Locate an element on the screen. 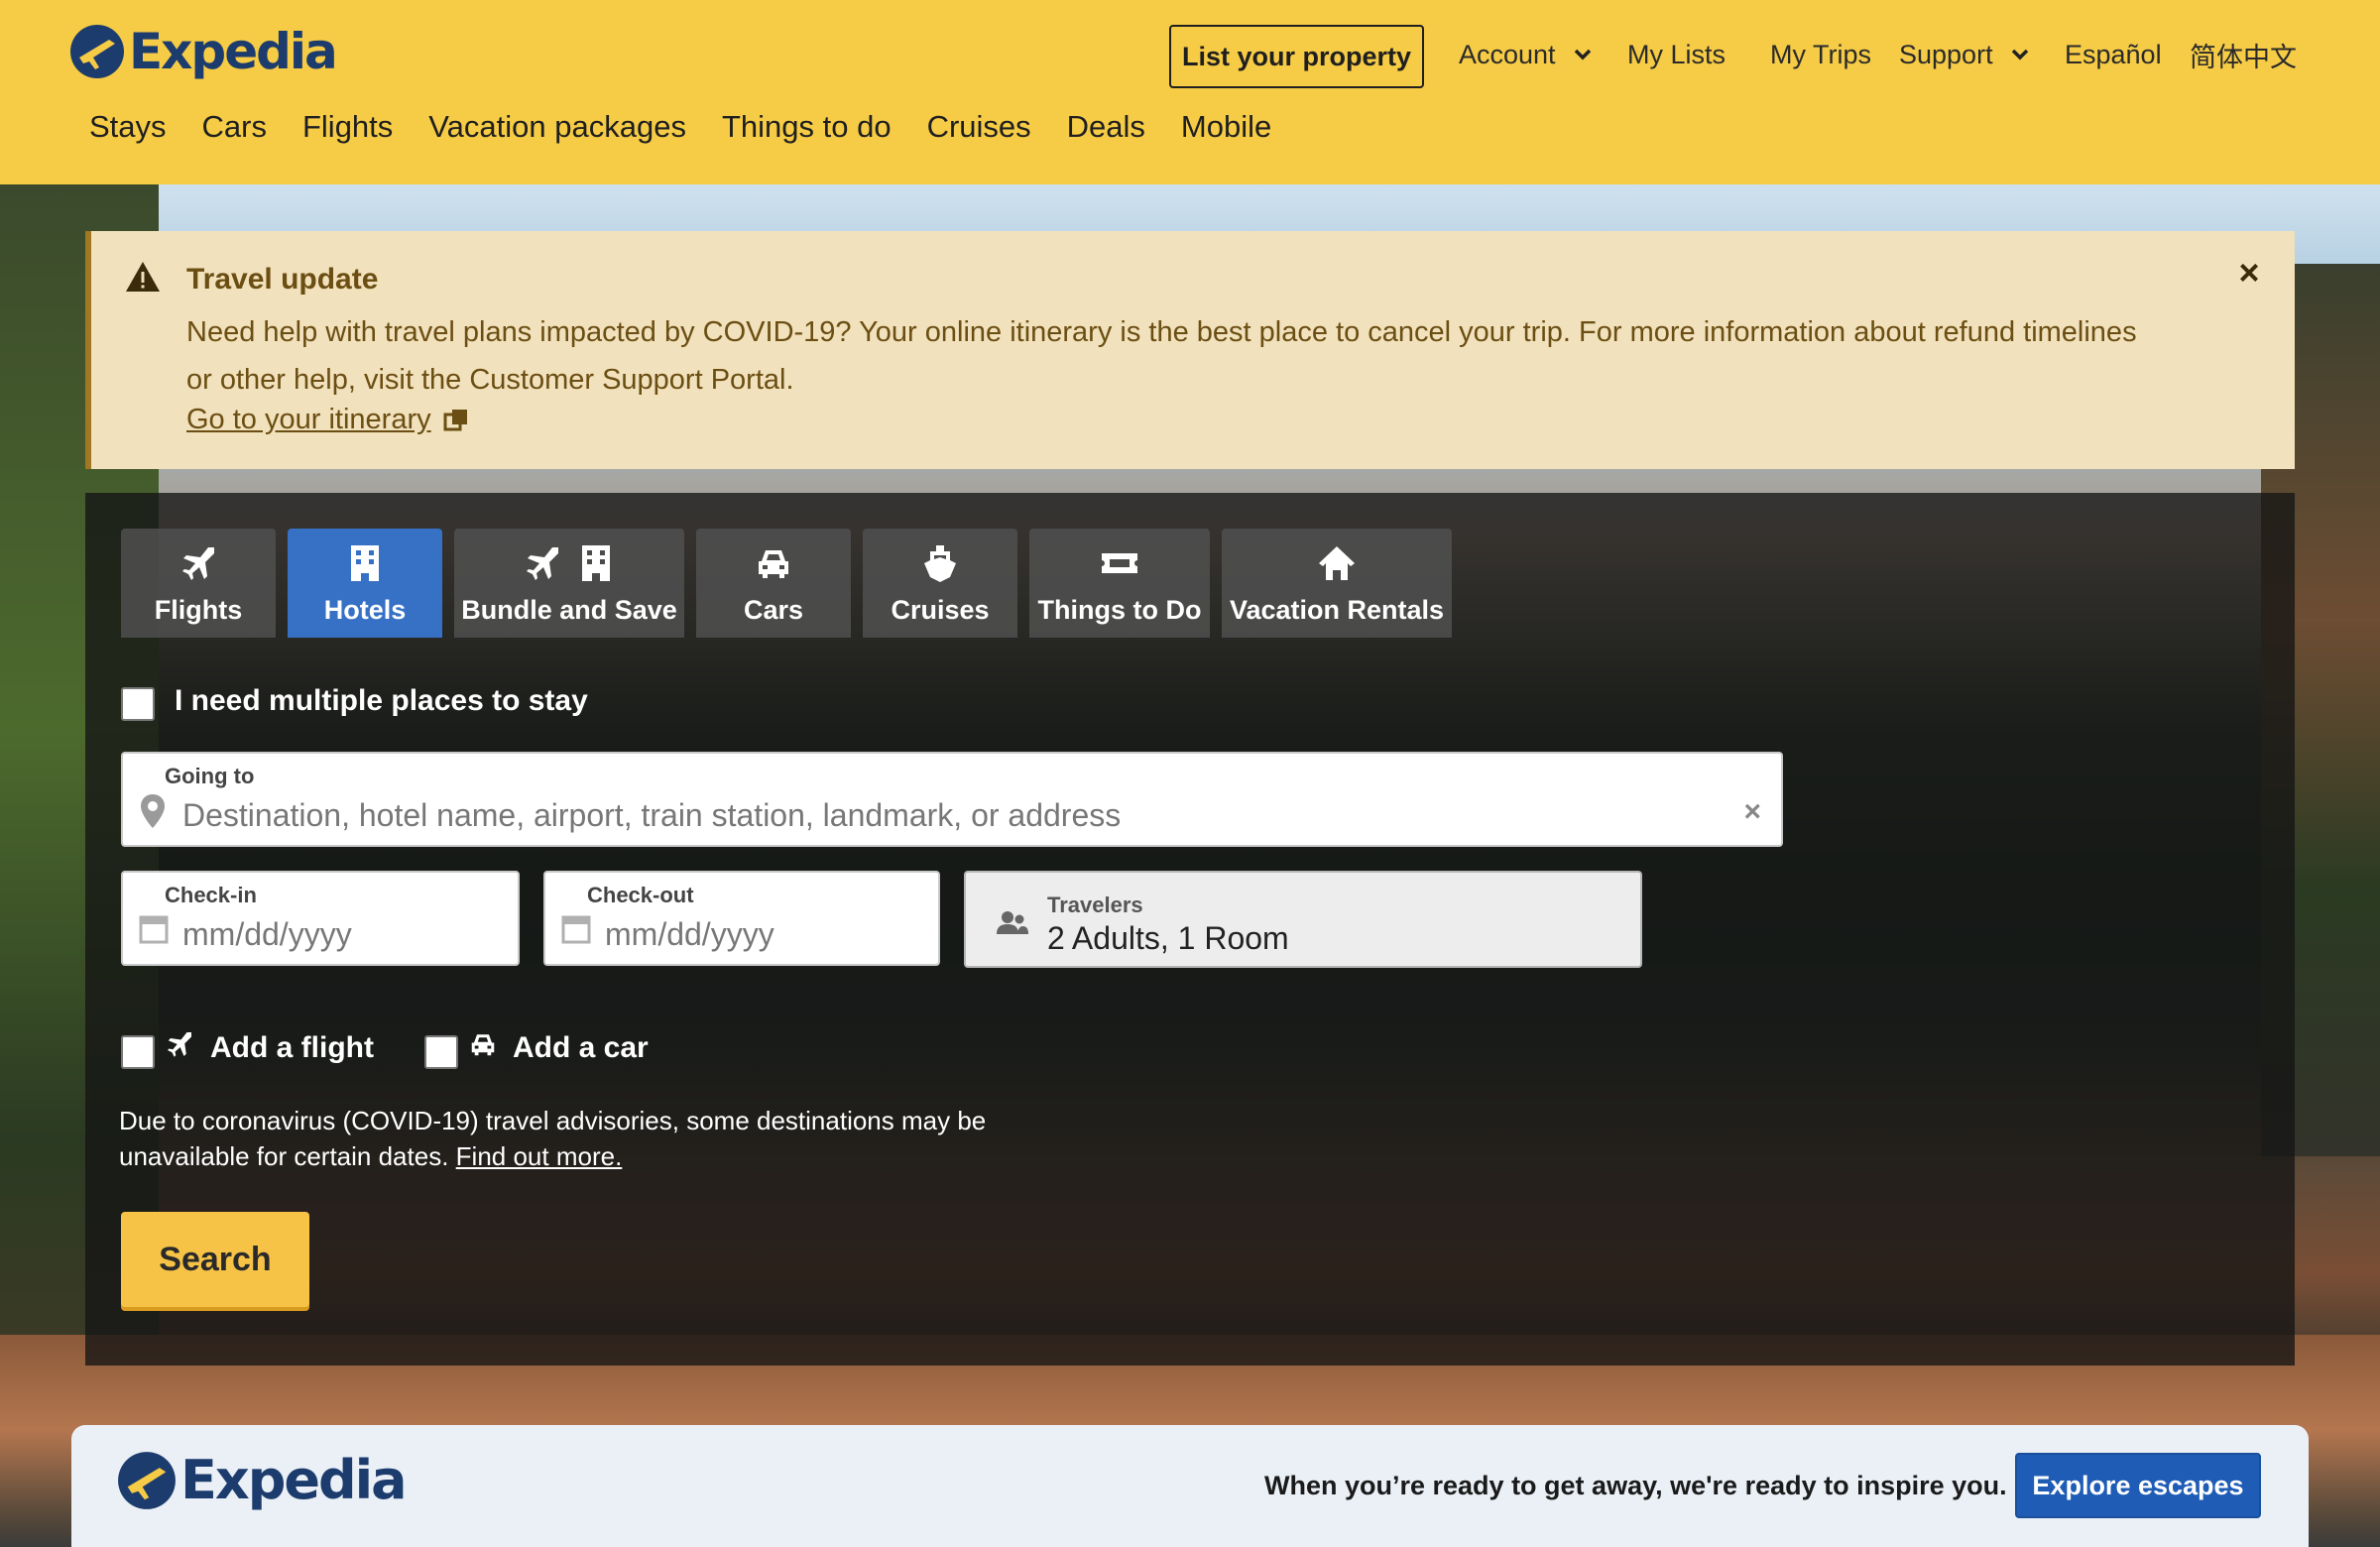  add-car-label: Add a car is located at coordinates (581, 1047).